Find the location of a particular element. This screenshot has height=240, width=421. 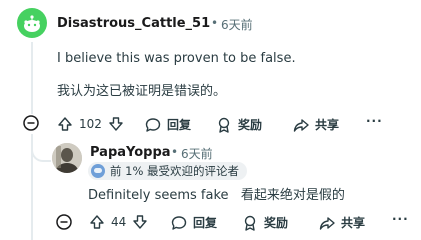

flair-icon is located at coordinates (98, 171).